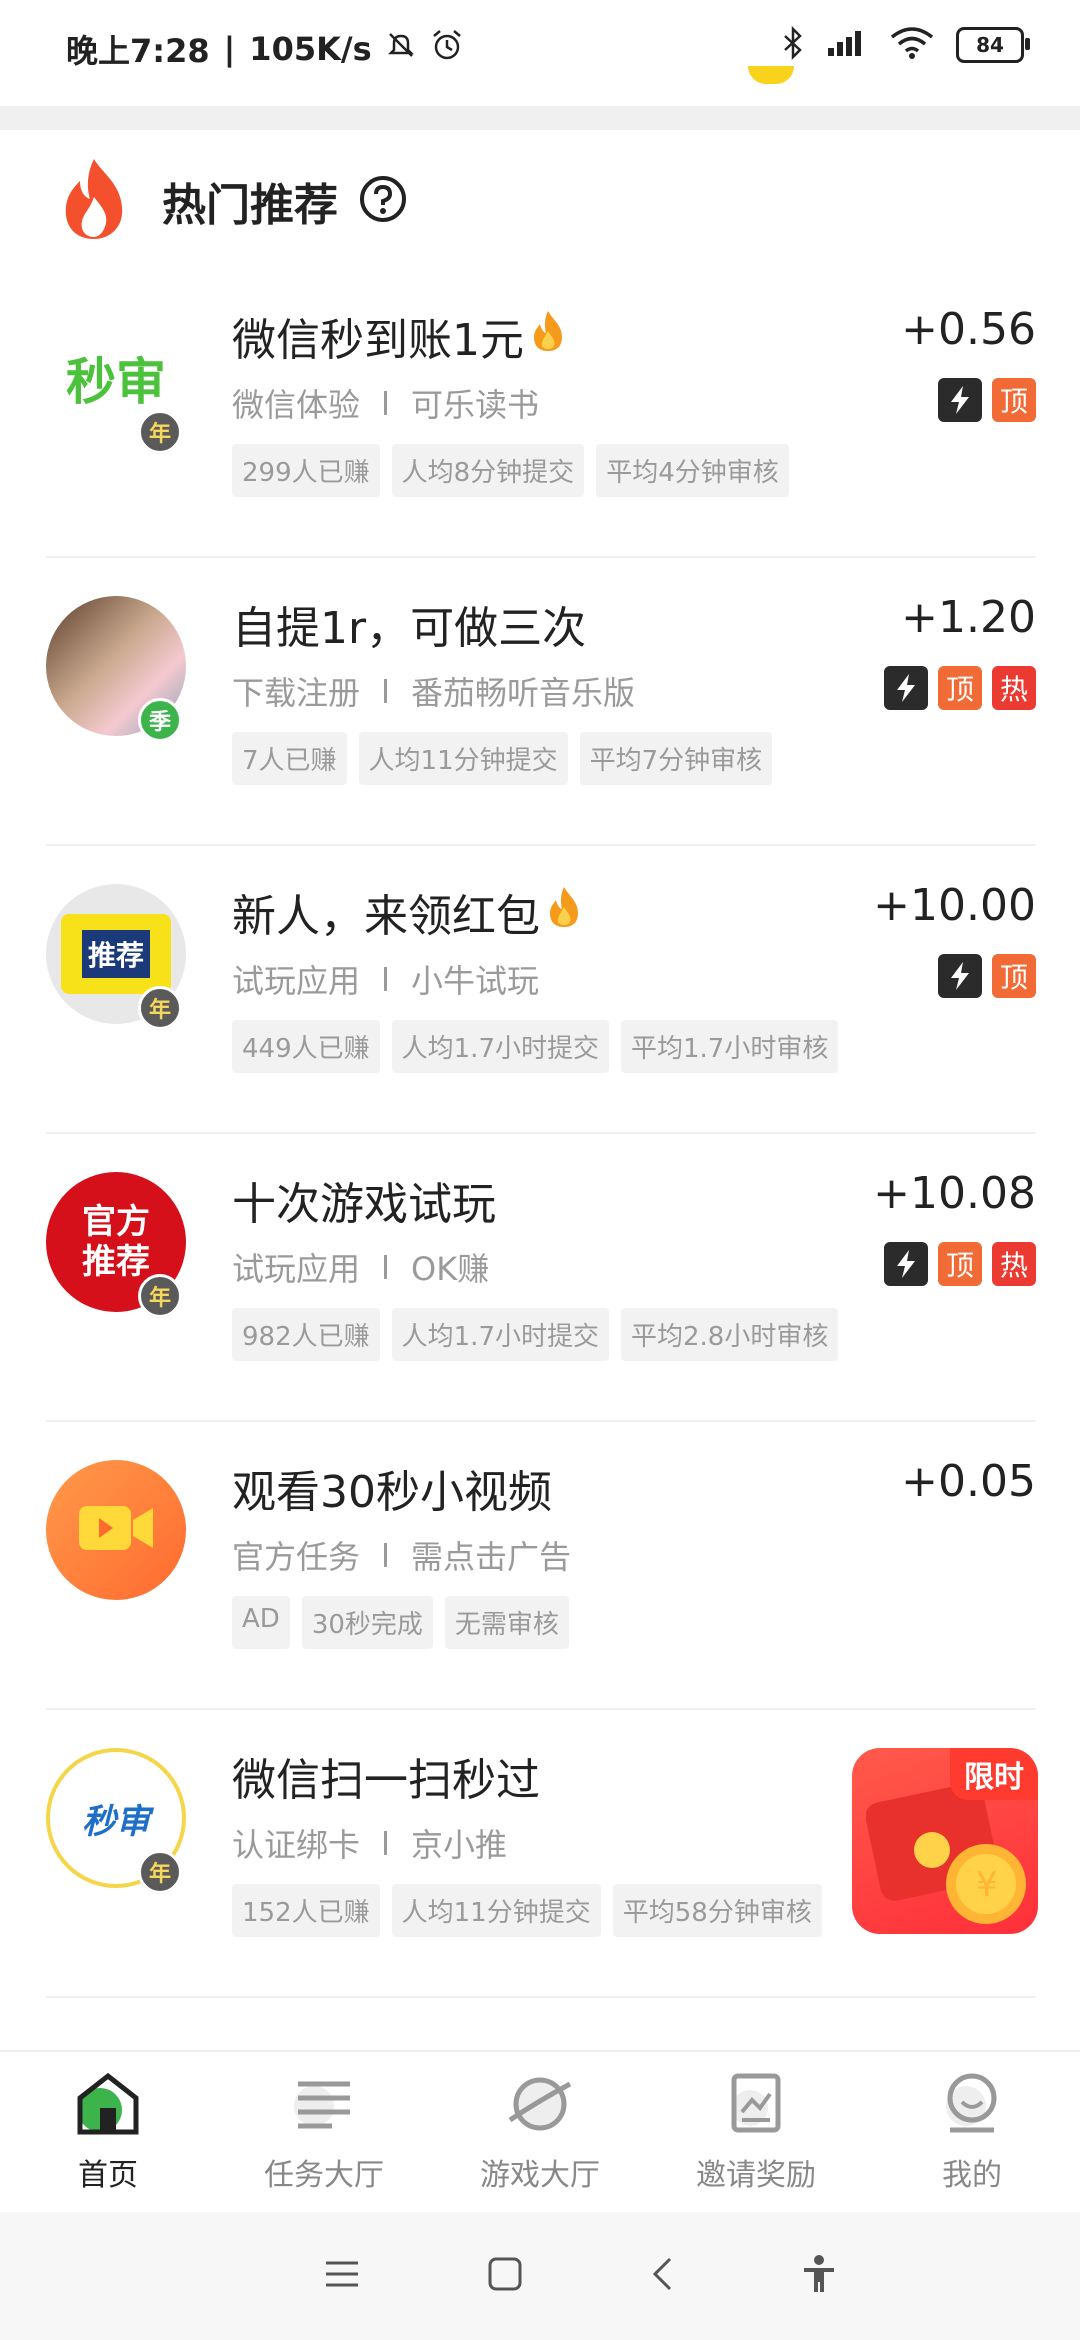 The height and width of the screenshot is (2340, 1080). Describe the element at coordinates (116, 1530) in the screenshot. I see `video-camera-icon` at that location.